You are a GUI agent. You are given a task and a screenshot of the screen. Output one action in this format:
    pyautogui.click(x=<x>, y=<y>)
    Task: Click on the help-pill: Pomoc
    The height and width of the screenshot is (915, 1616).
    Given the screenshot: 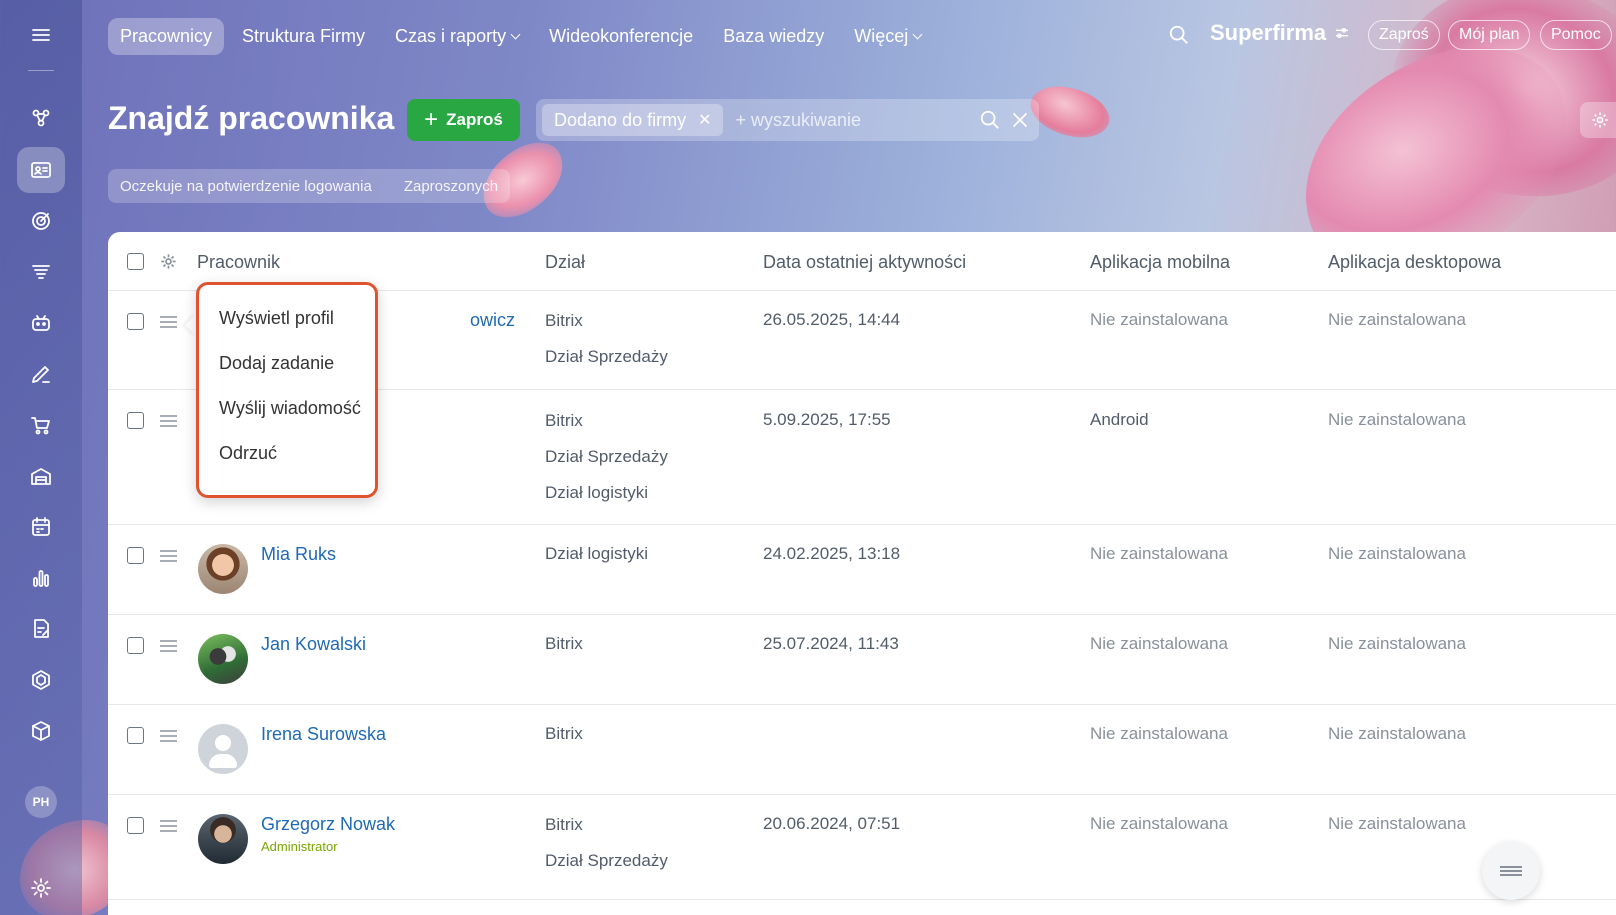 What is the action you would take?
    pyautogui.click(x=1576, y=35)
    